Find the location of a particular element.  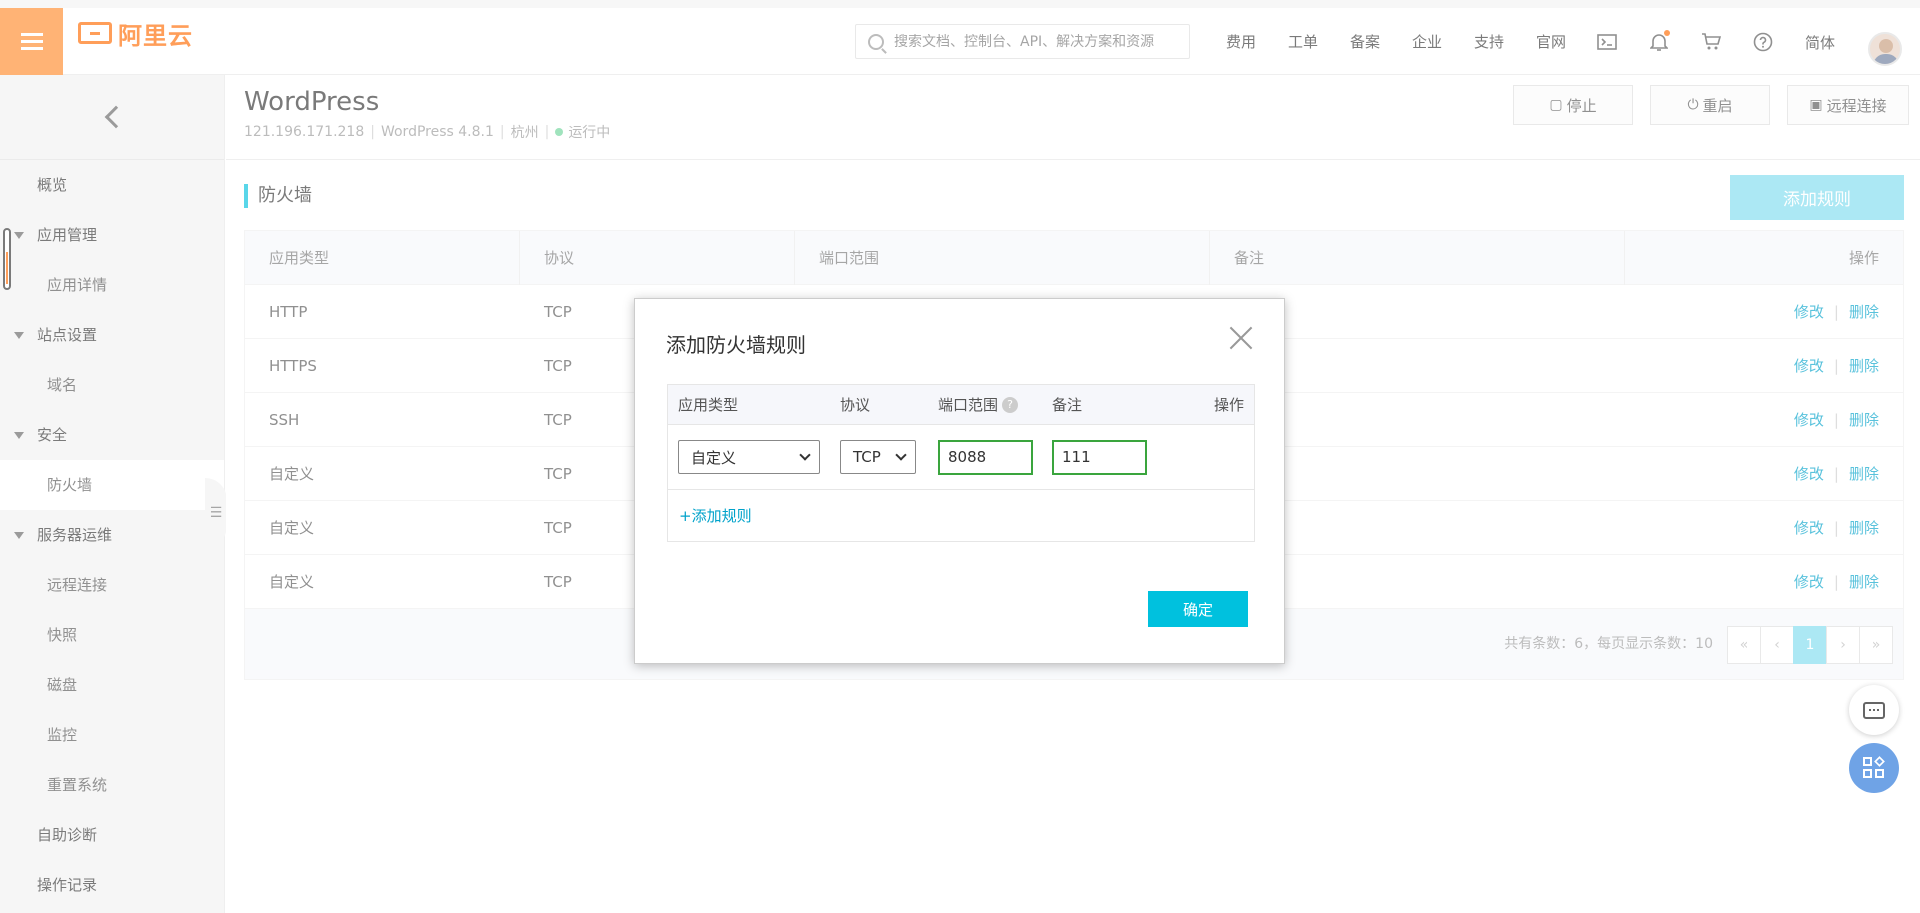

rule-form-row: 自定义 TCP is located at coordinates (961, 457).